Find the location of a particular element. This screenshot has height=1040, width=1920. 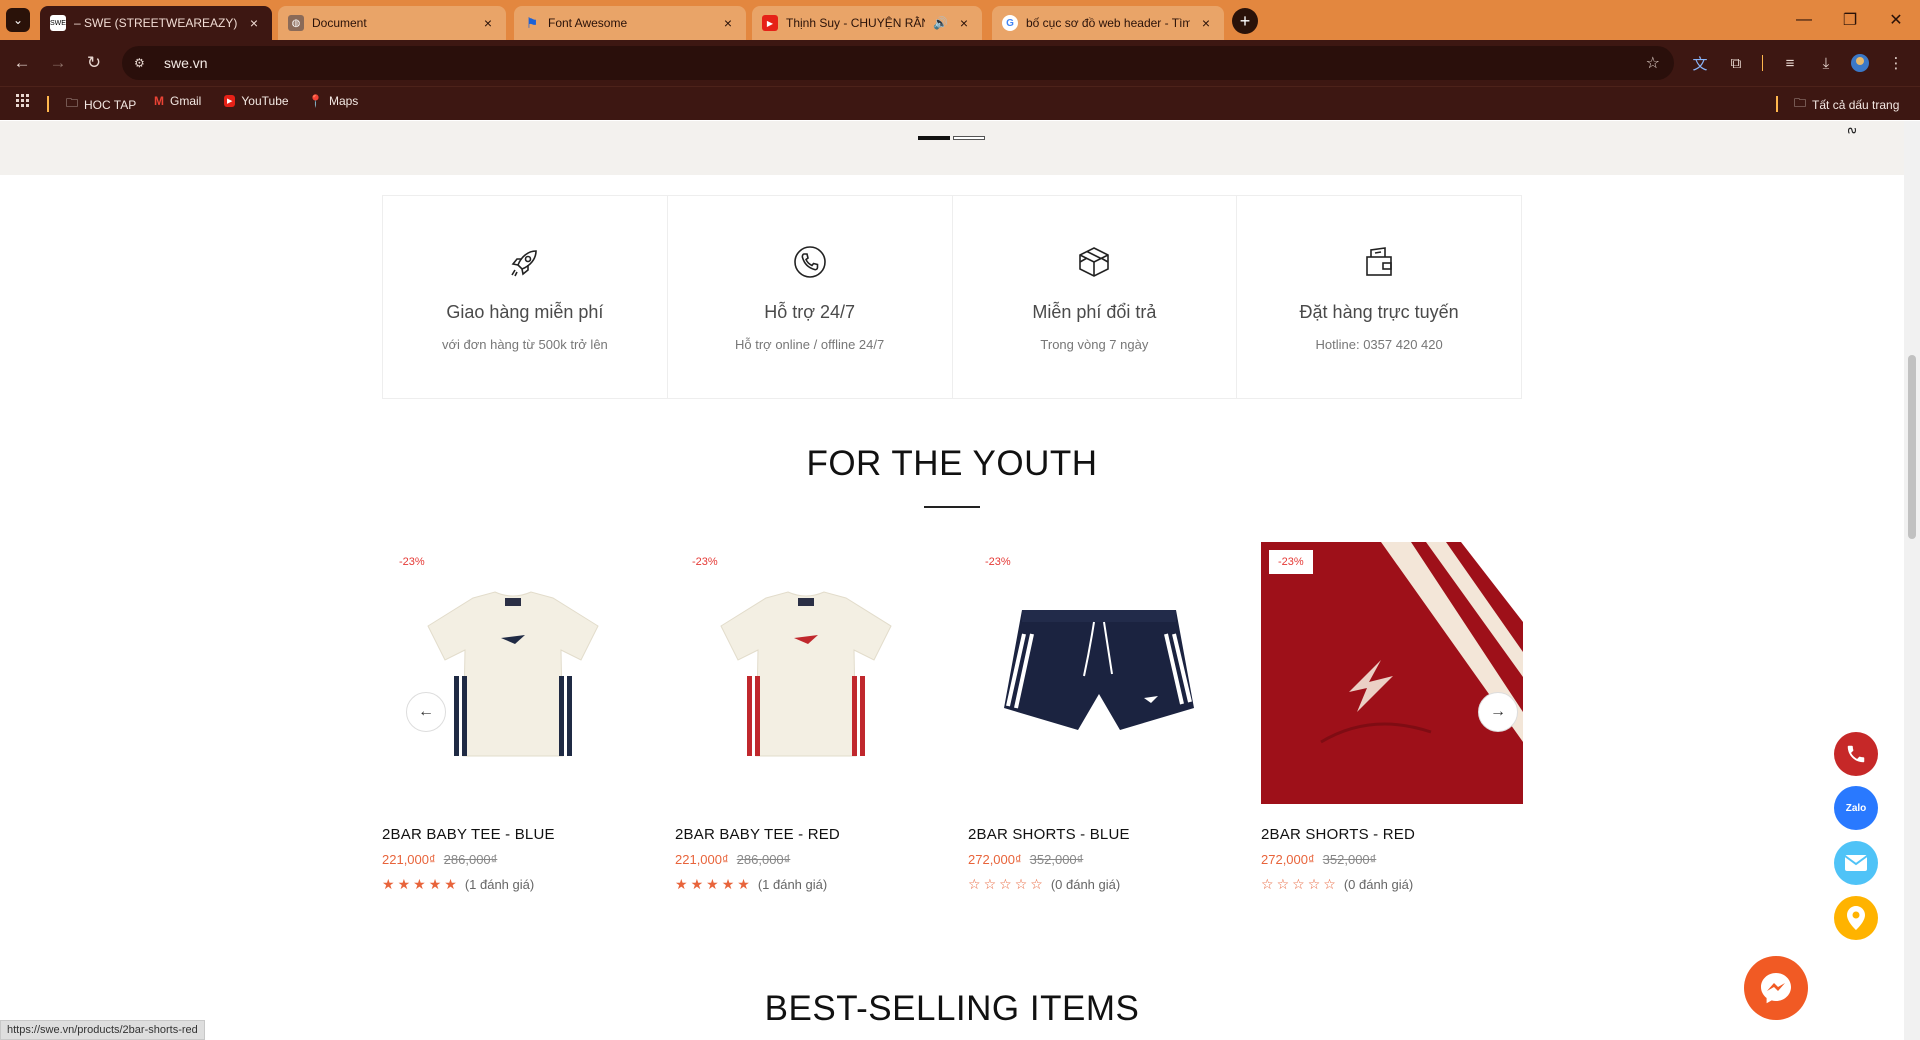

bookmark-gmail: M Gmail is located at coordinates (177, 101).